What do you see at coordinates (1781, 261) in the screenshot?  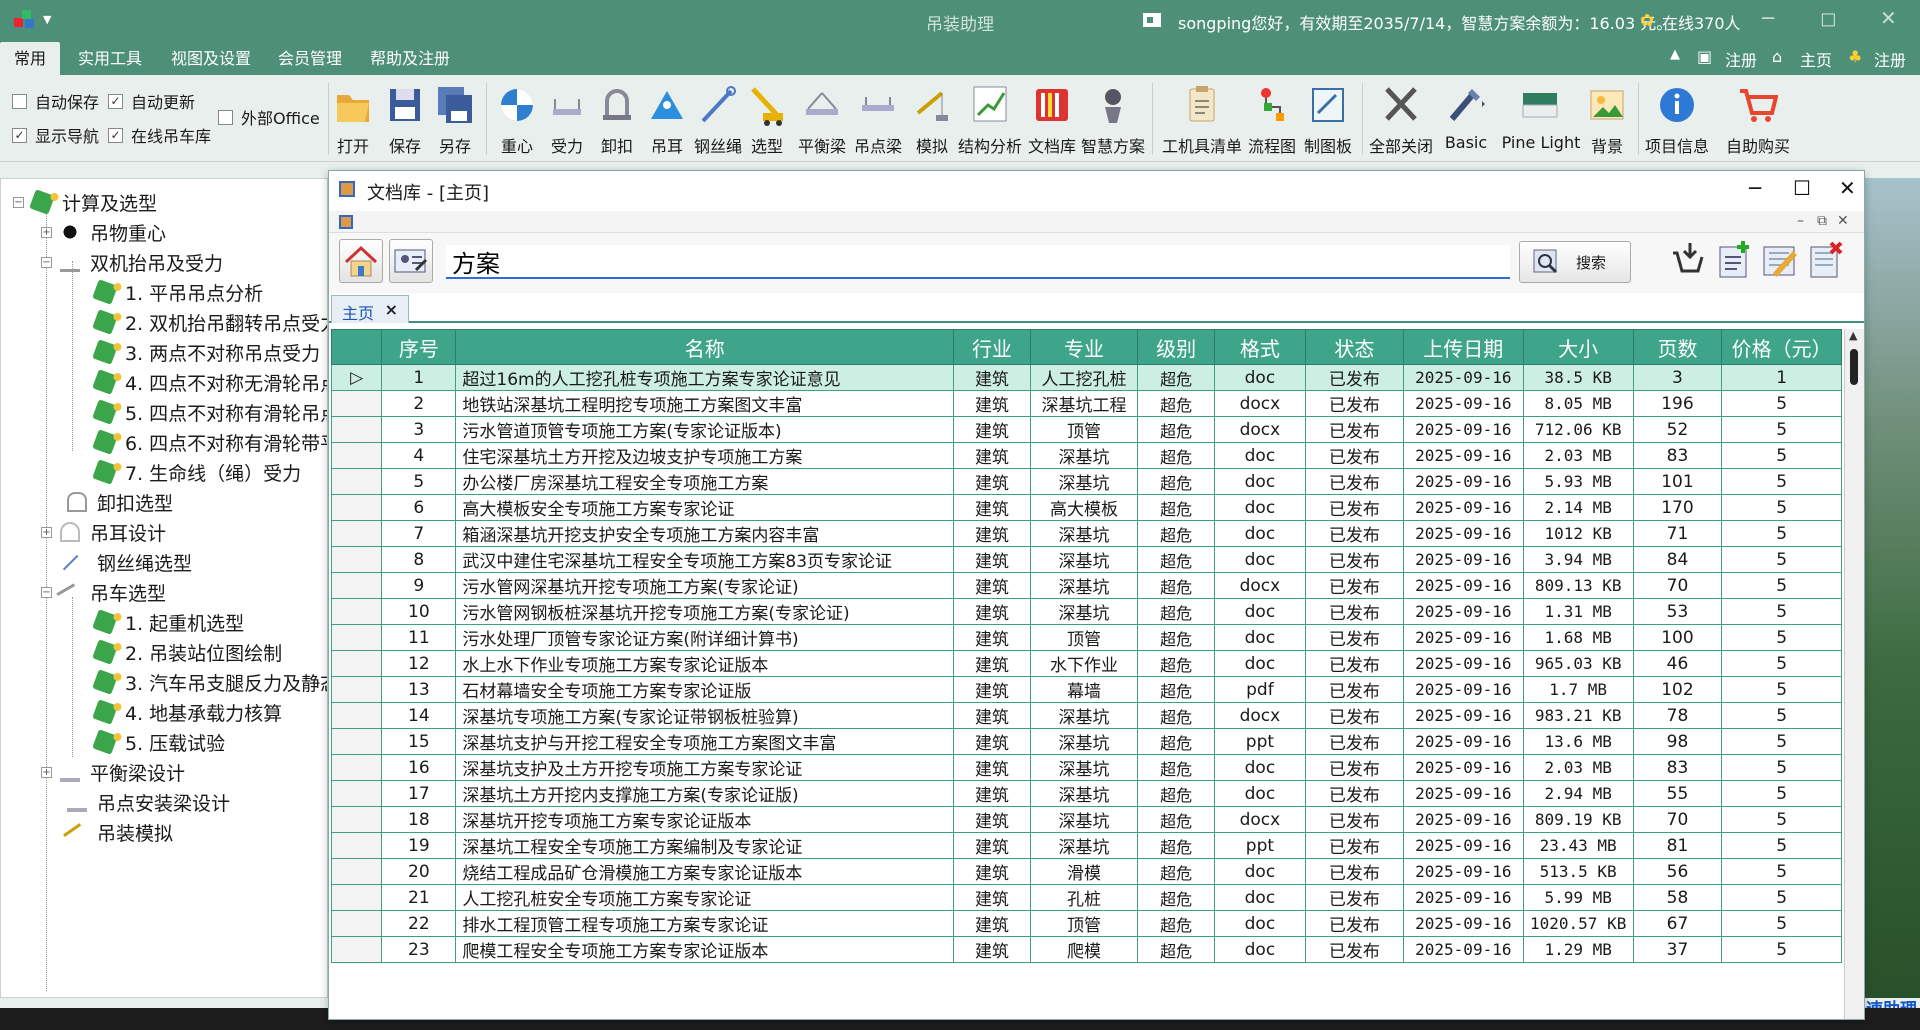 I see `edit-doc-button` at bounding box center [1781, 261].